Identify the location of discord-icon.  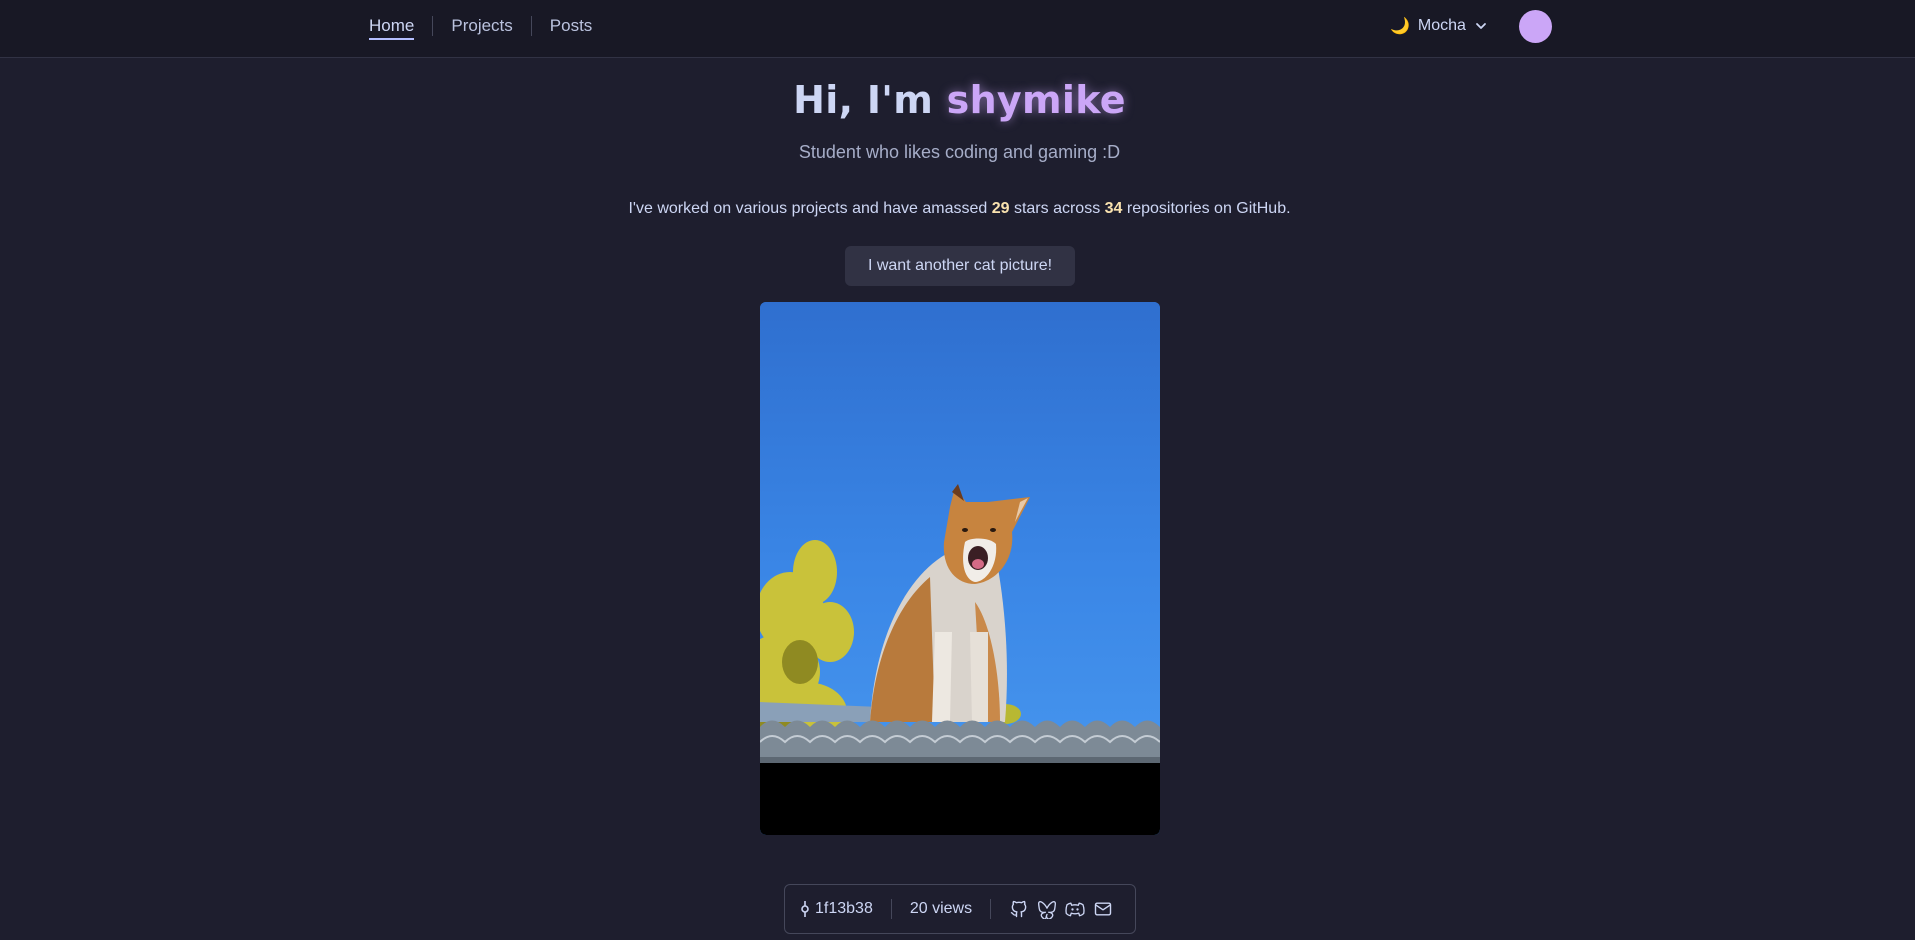
(1075, 909).